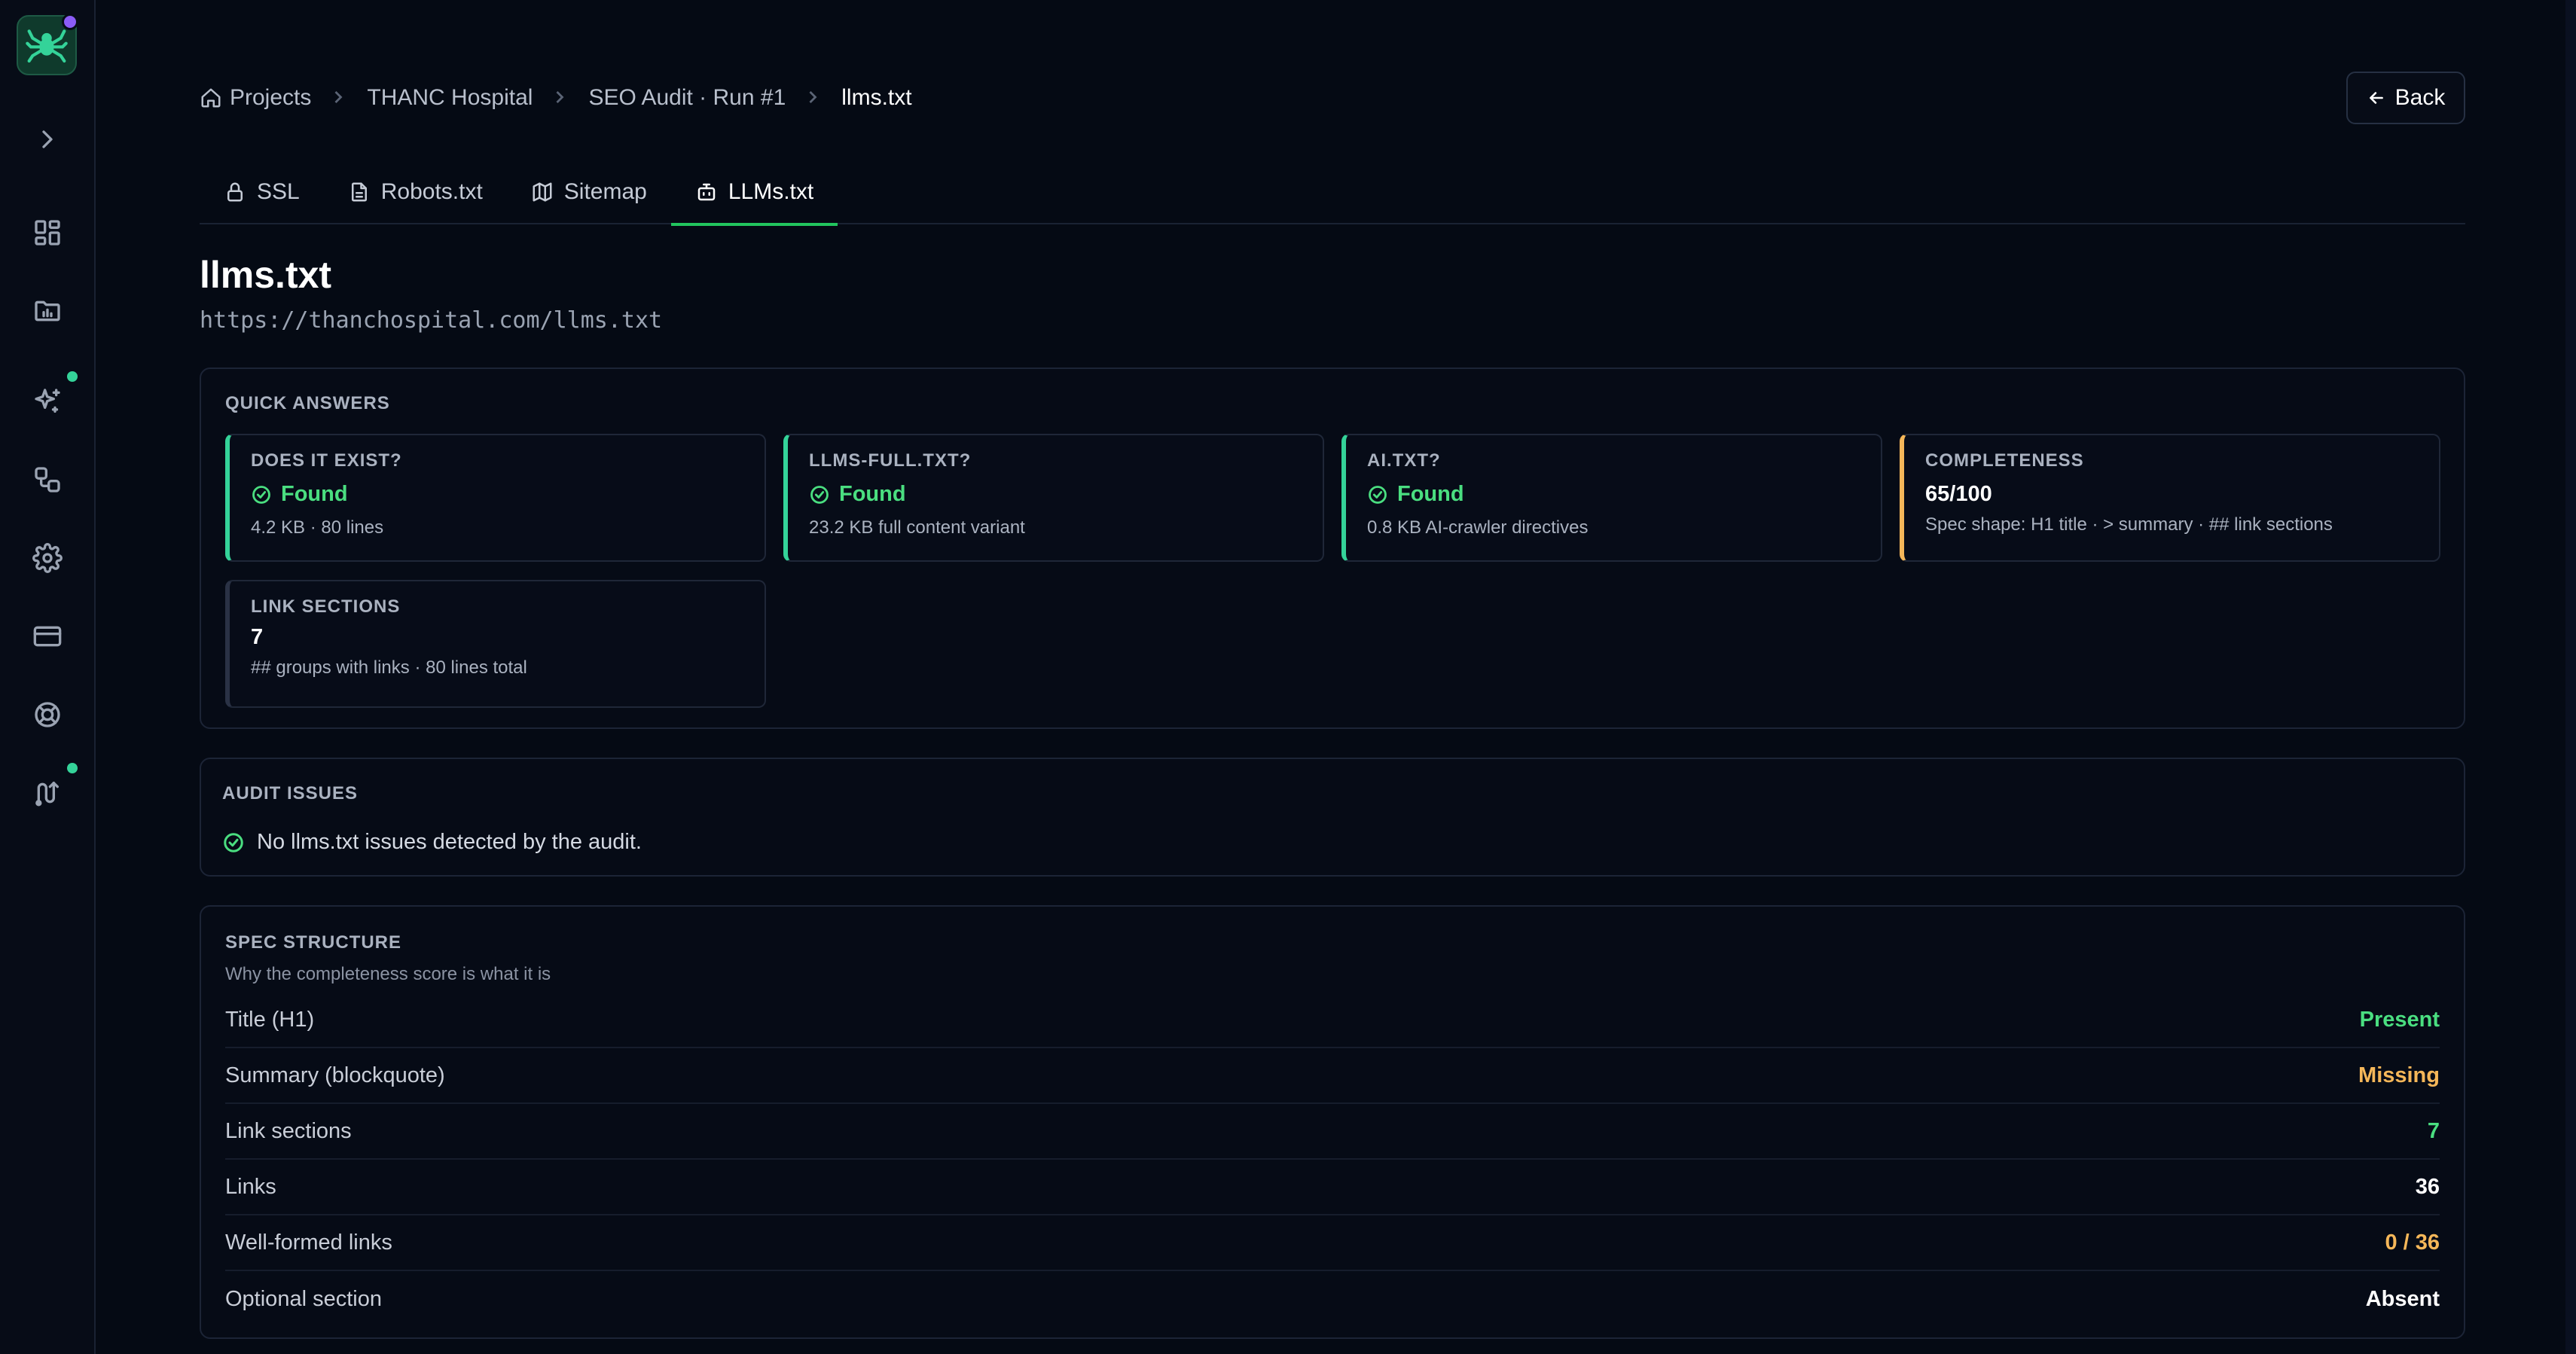  Describe the element at coordinates (496, 498) in the screenshot. I see `card-exists: DOES IT EXIST? Found 4.2 KB · 80 lines` at that location.